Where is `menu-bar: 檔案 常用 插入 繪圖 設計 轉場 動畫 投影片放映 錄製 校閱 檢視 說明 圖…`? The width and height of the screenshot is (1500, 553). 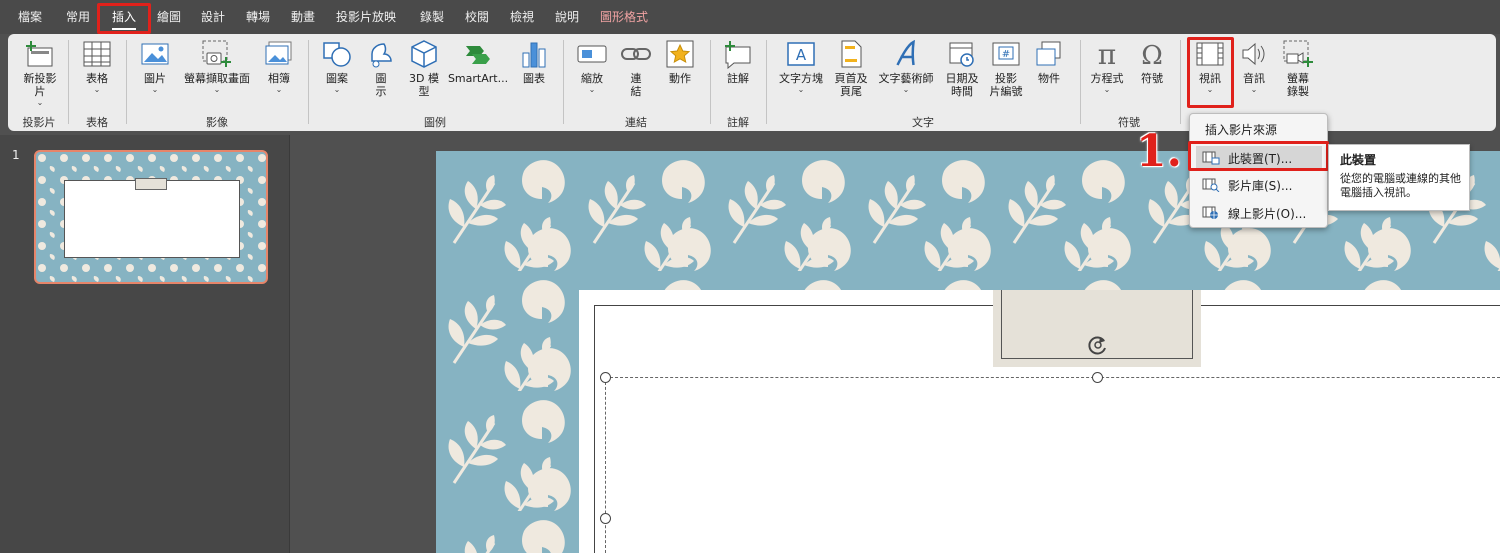 menu-bar: 檔案 常用 插入 繪圖 設計 轉場 動畫 投影片放映 錄製 校閱 檢視 說明 圖… is located at coordinates (750, 17).